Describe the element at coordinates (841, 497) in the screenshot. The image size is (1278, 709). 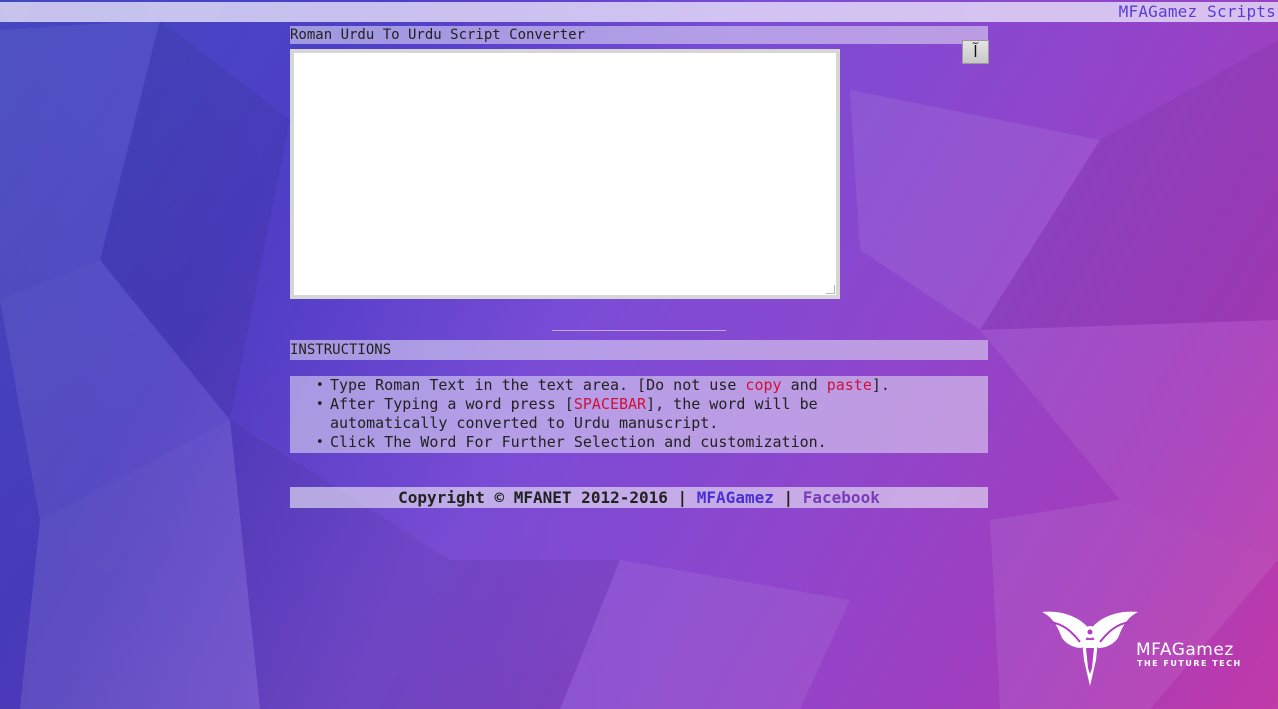
I see `facebook-link: Facebook` at that location.